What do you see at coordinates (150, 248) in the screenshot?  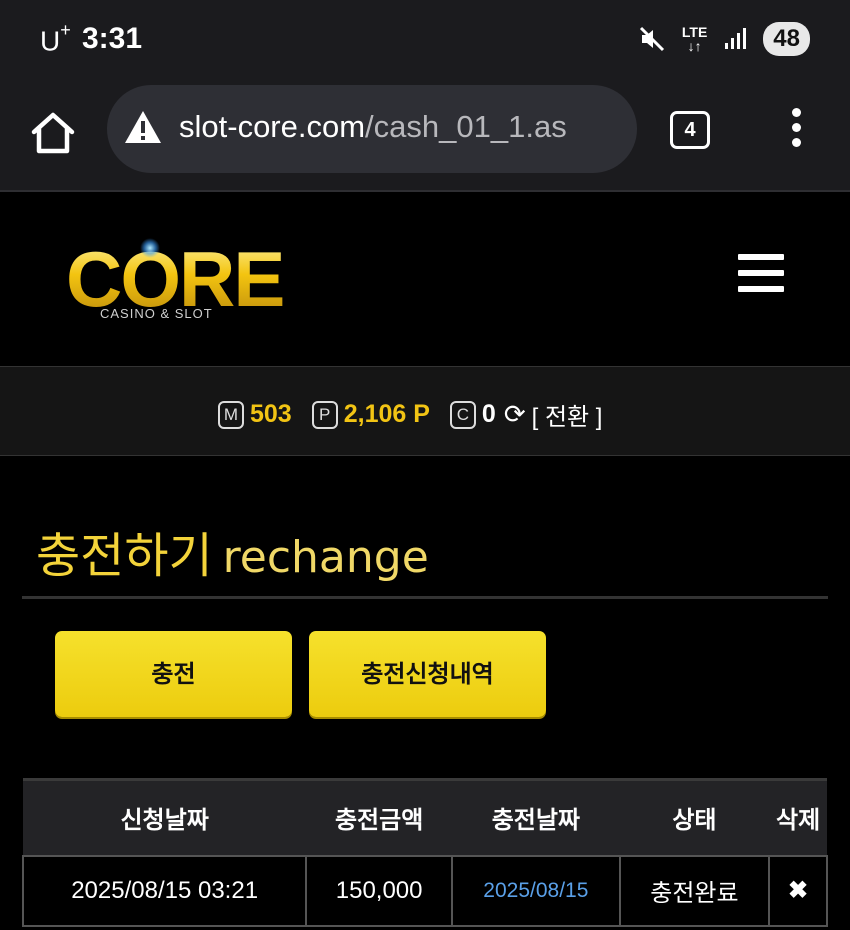 I see `logo-glow` at bounding box center [150, 248].